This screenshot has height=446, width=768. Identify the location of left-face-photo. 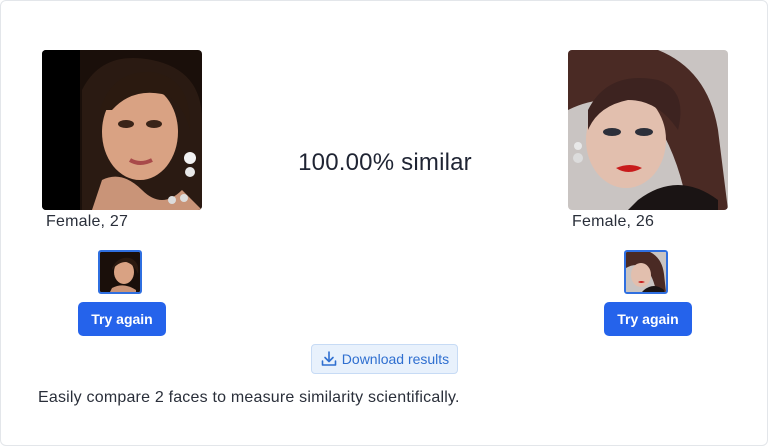
(122, 130).